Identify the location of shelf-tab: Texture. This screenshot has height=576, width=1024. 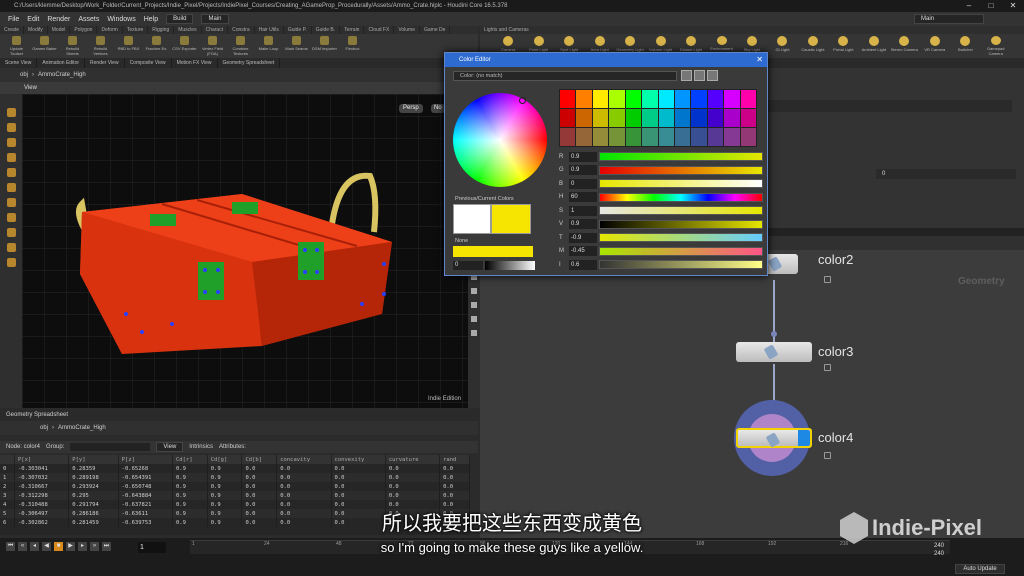
(136, 30).